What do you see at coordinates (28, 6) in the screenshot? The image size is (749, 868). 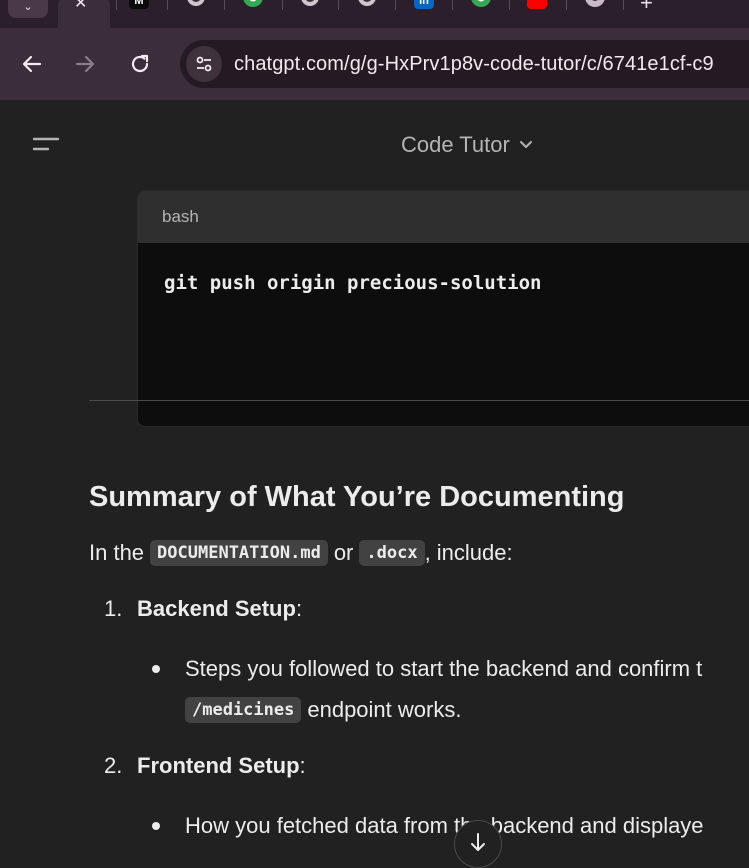 I see `chevron-down-icon: ⌄` at bounding box center [28, 6].